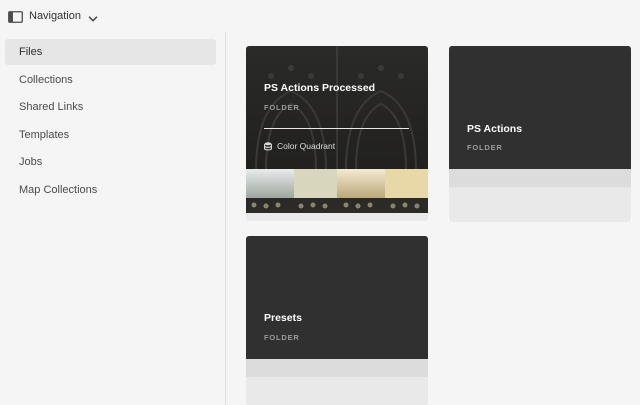  What do you see at coordinates (110, 107) in the screenshot?
I see `sidebar-item-shared-links: Shared Links` at bounding box center [110, 107].